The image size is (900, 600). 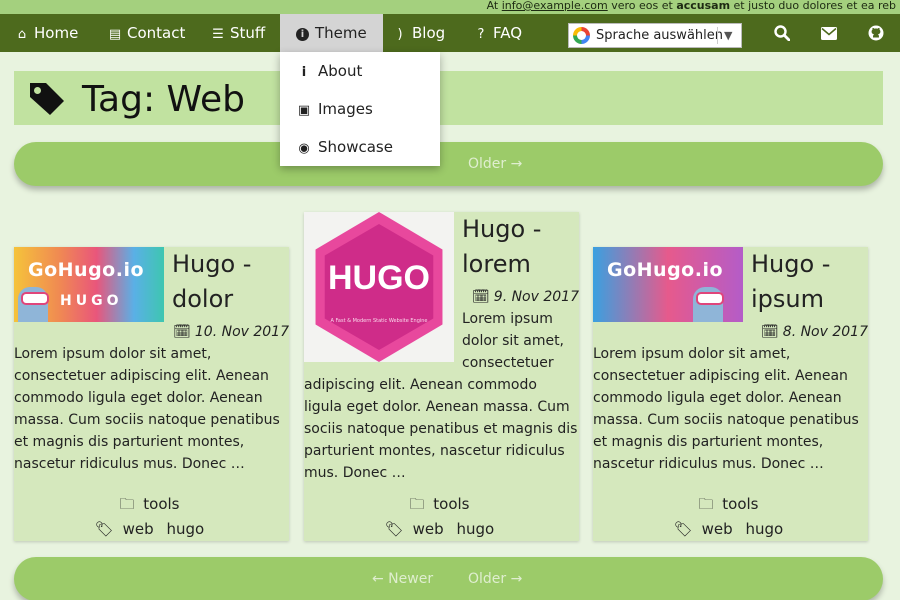 What do you see at coordinates (717, 35) in the screenshot?
I see `language-select-divider` at bounding box center [717, 35].